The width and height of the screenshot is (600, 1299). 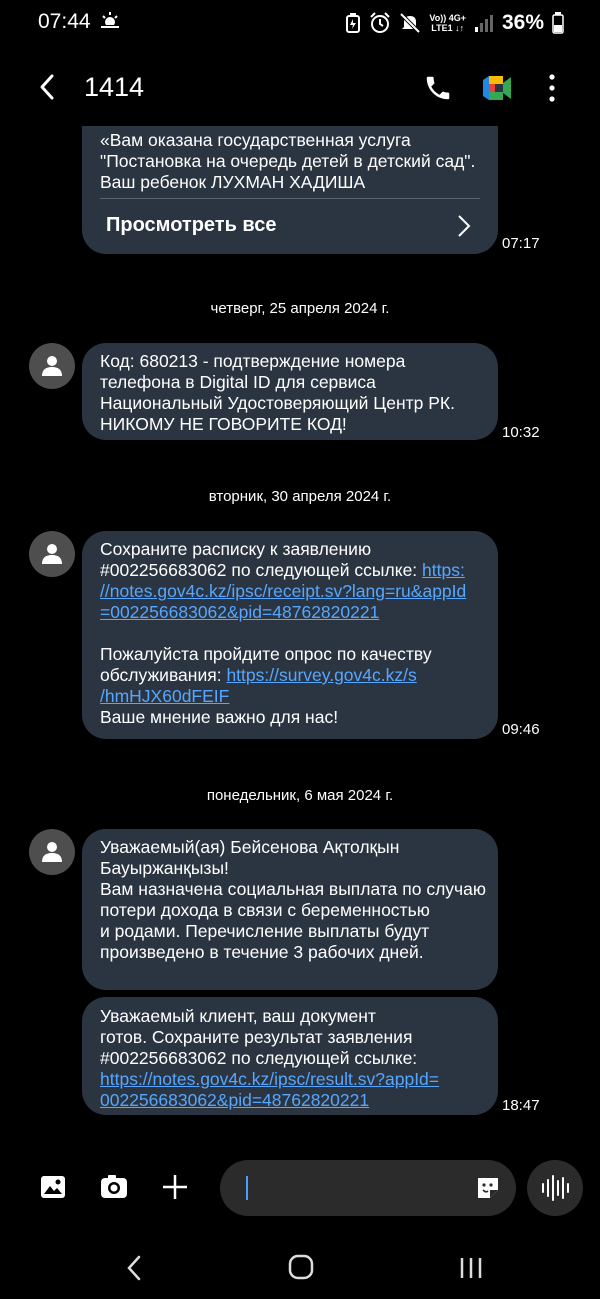 I want to click on survey-link: https://survey.gov4c.kz/s, so click(x=321, y=675).